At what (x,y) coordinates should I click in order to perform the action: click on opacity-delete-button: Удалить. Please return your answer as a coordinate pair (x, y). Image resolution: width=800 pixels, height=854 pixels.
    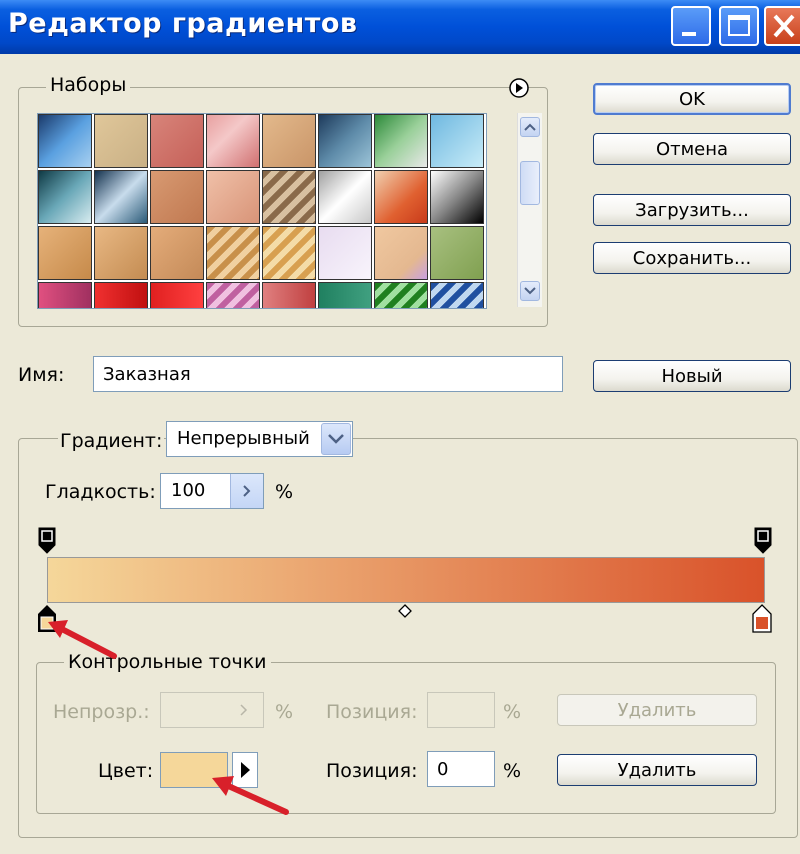
    Looking at the image, I should click on (657, 710).